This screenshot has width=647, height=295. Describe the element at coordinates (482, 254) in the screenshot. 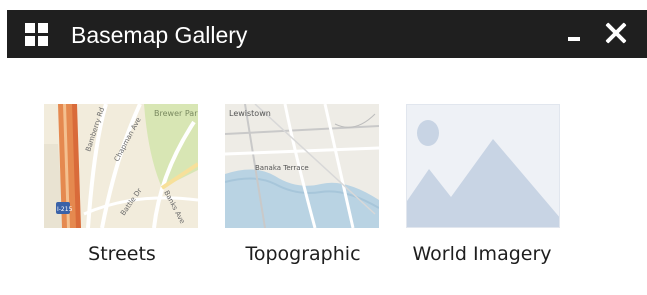

I see `basemap-label: World Imagery` at that location.